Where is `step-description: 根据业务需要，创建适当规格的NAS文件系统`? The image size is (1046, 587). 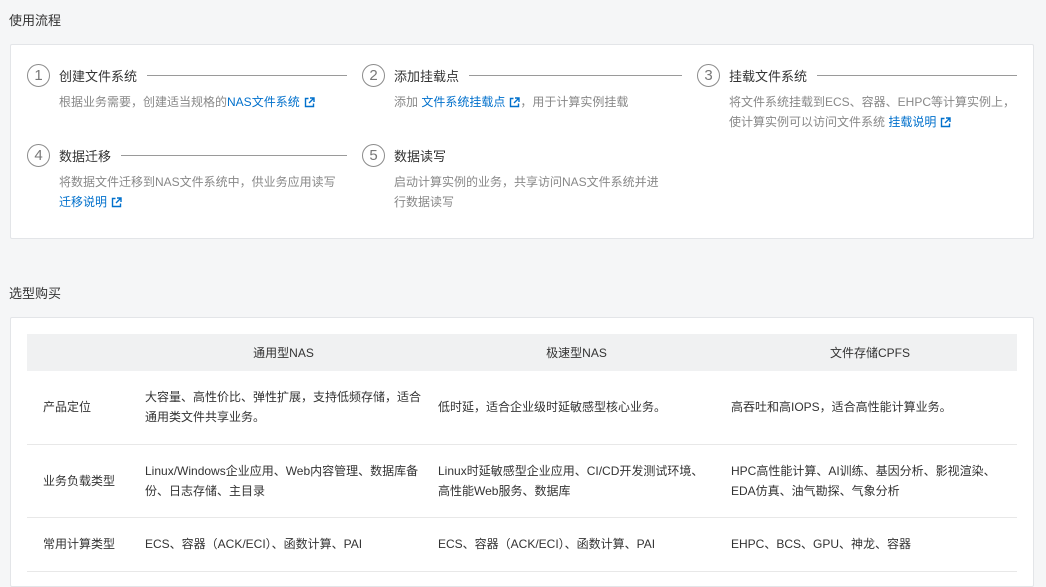 step-description: 根据业务需要，创建适当规格的NAS文件系统 is located at coordinates (203, 103).